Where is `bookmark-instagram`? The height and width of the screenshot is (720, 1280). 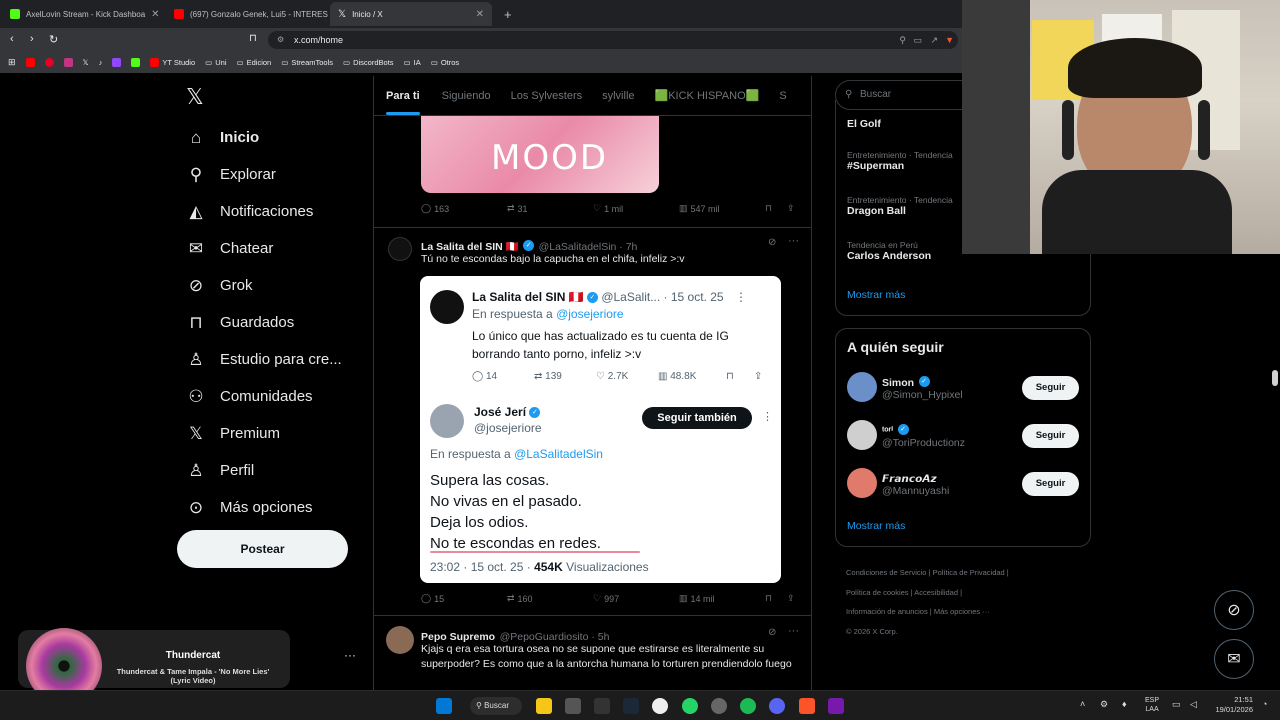 bookmark-instagram is located at coordinates (68, 62).